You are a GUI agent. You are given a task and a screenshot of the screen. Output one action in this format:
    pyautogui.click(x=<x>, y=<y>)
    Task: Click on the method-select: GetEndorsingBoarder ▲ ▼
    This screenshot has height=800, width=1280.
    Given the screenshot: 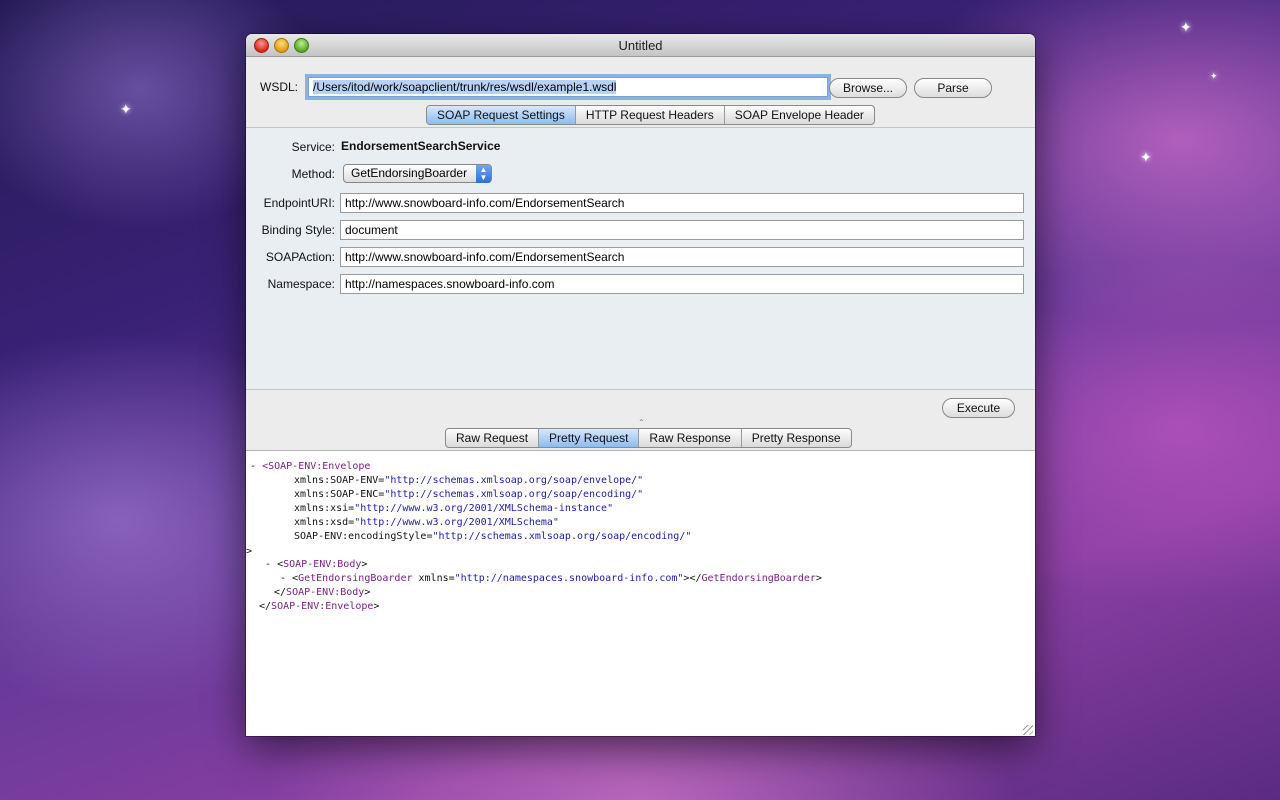 What is the action you would take?
    pyautogui.click(x=417, y=173)
    